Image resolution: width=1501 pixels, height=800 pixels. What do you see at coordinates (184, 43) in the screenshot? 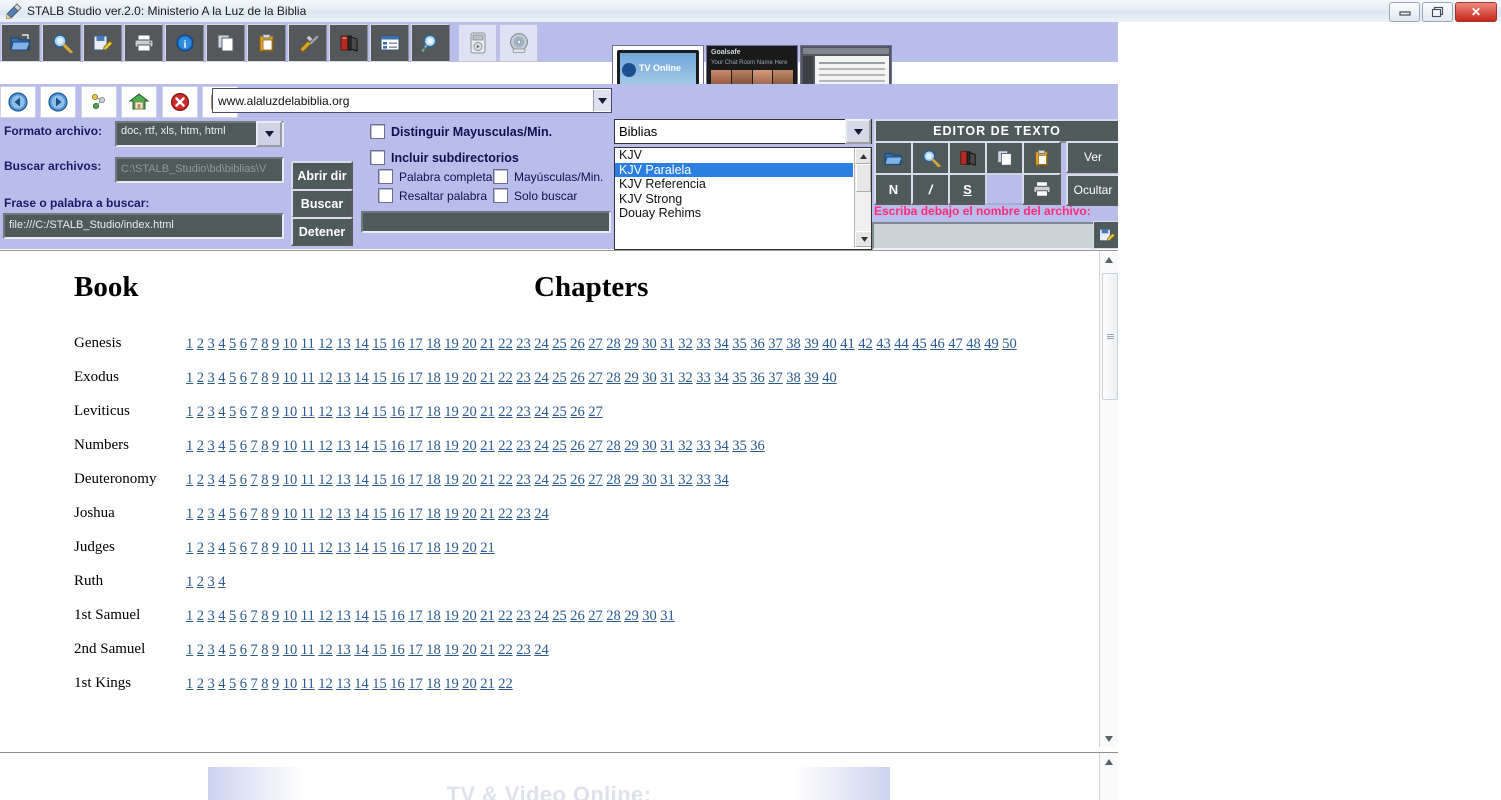
I see `info-button: i` at bounding box center [184, 43].